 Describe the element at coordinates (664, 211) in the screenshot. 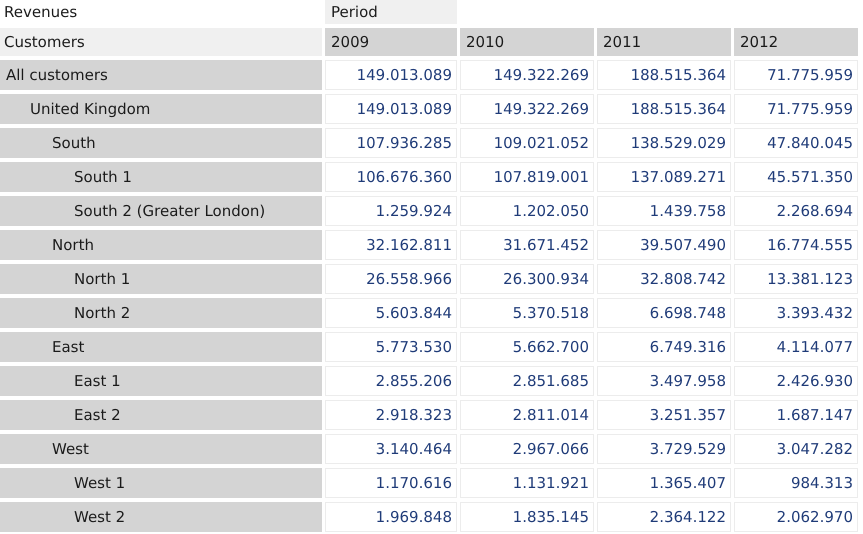

I see `value-cell: 1.439.758` at that location.